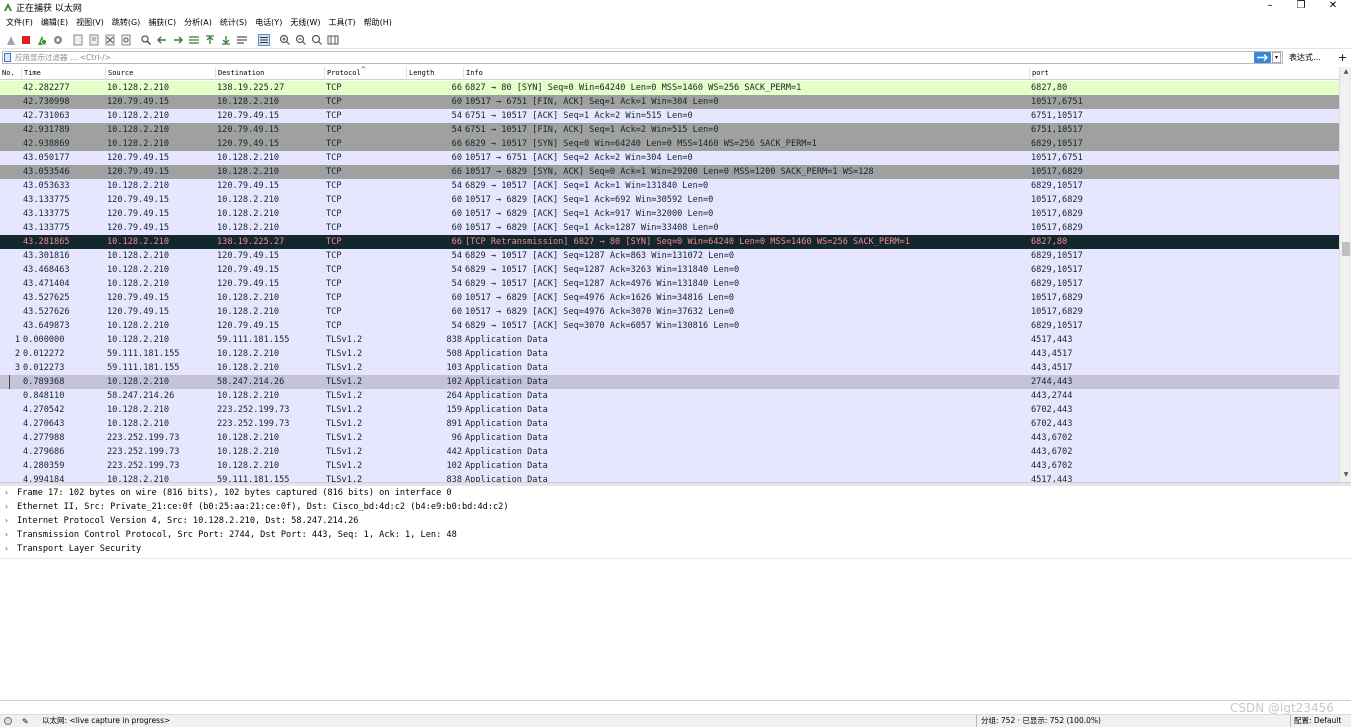  Describe the element at coordinates (54, 23) in the screenshot. I see `menu-edit: 编辑(E)` at that location.